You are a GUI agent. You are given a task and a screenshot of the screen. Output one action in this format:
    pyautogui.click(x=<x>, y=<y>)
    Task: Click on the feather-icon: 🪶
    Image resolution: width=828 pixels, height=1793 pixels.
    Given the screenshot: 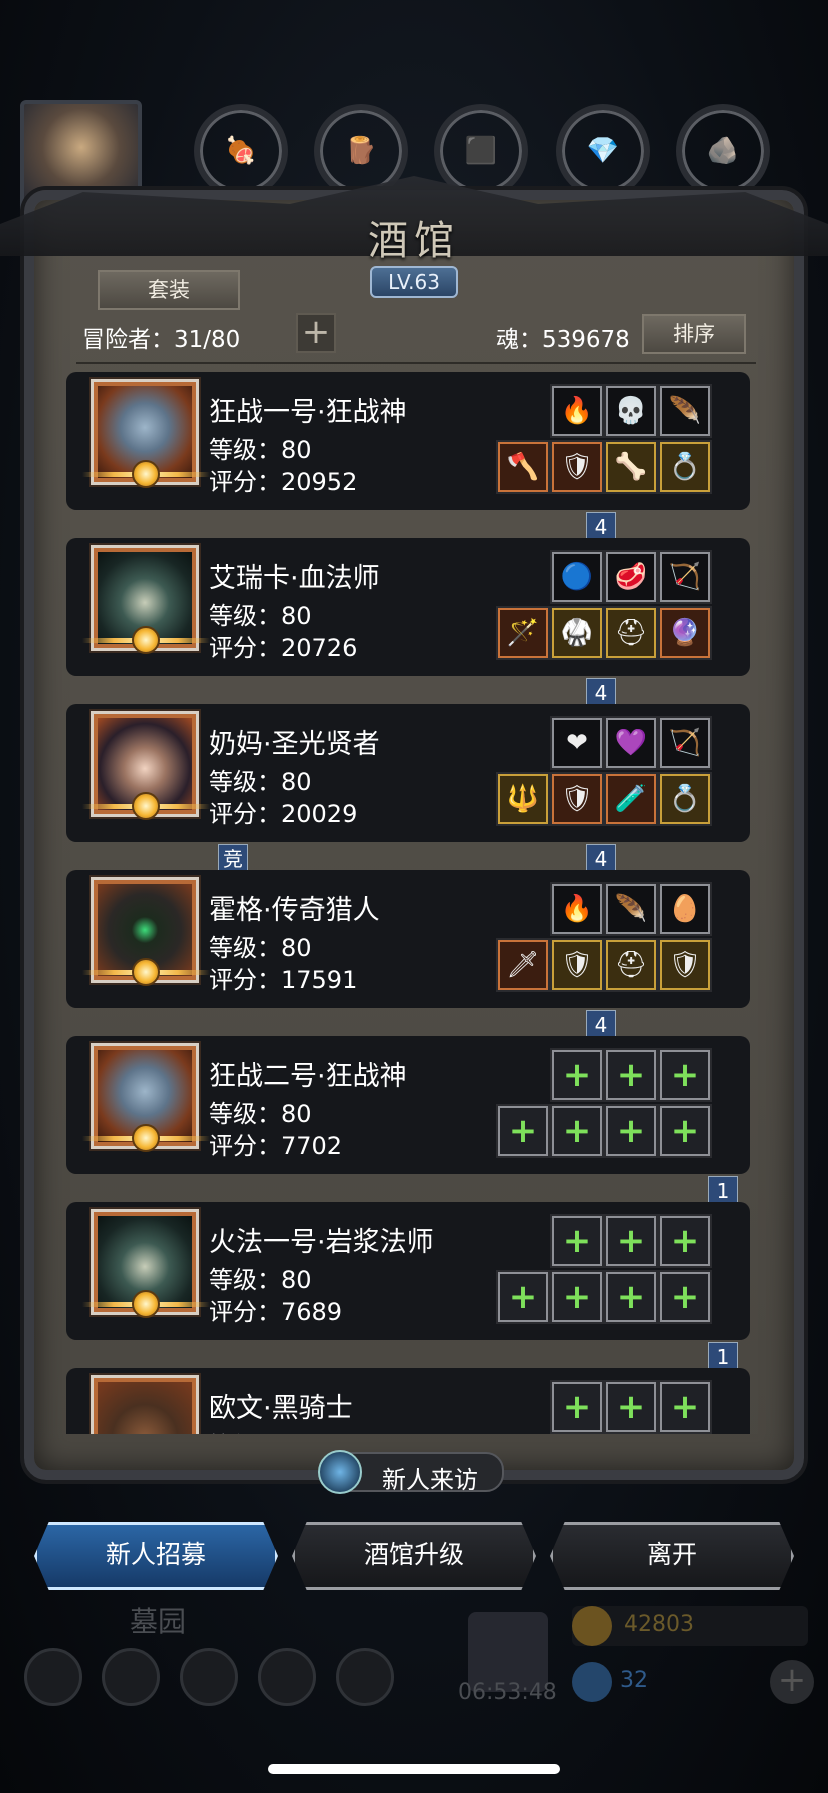 What is the action you would take?
    pyautogui.click(x=631, y=909)
    